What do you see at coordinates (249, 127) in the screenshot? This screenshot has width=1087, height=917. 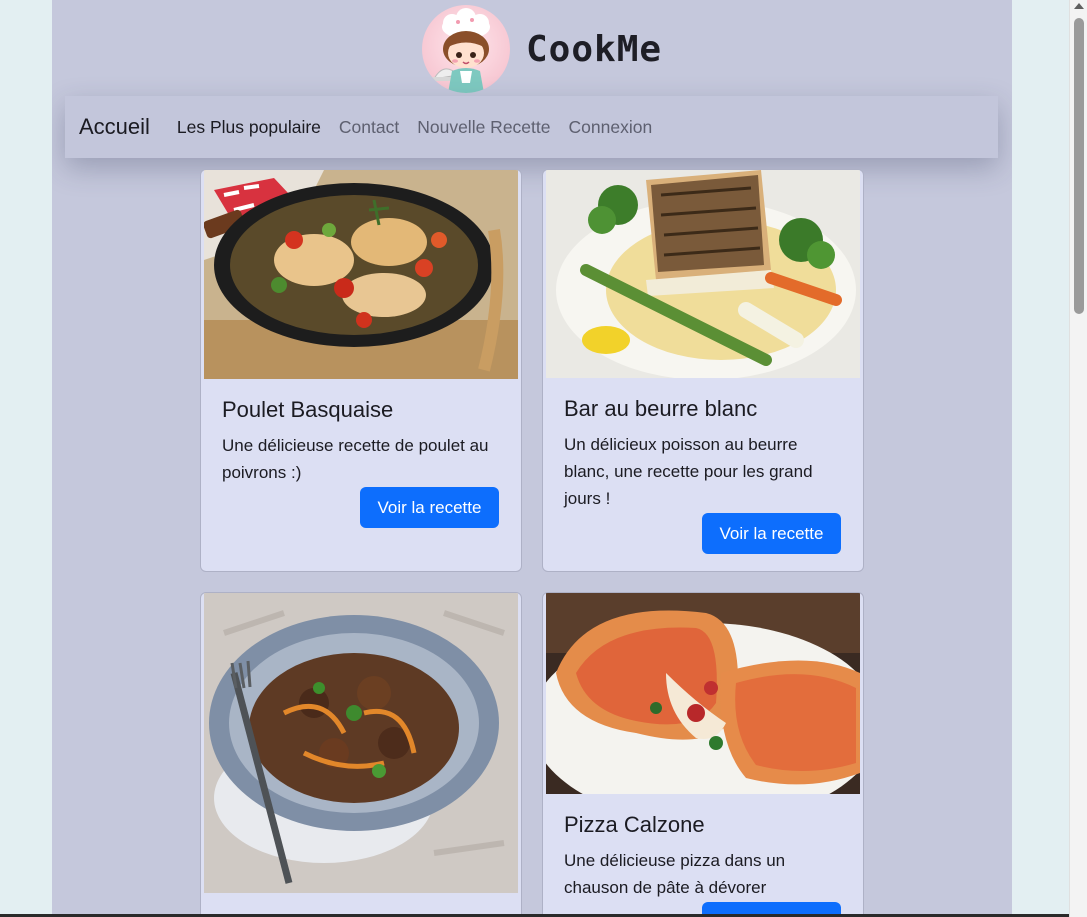 I see `nav-link-populaire: Les Plus populaire` at bounding box center [249, 127].